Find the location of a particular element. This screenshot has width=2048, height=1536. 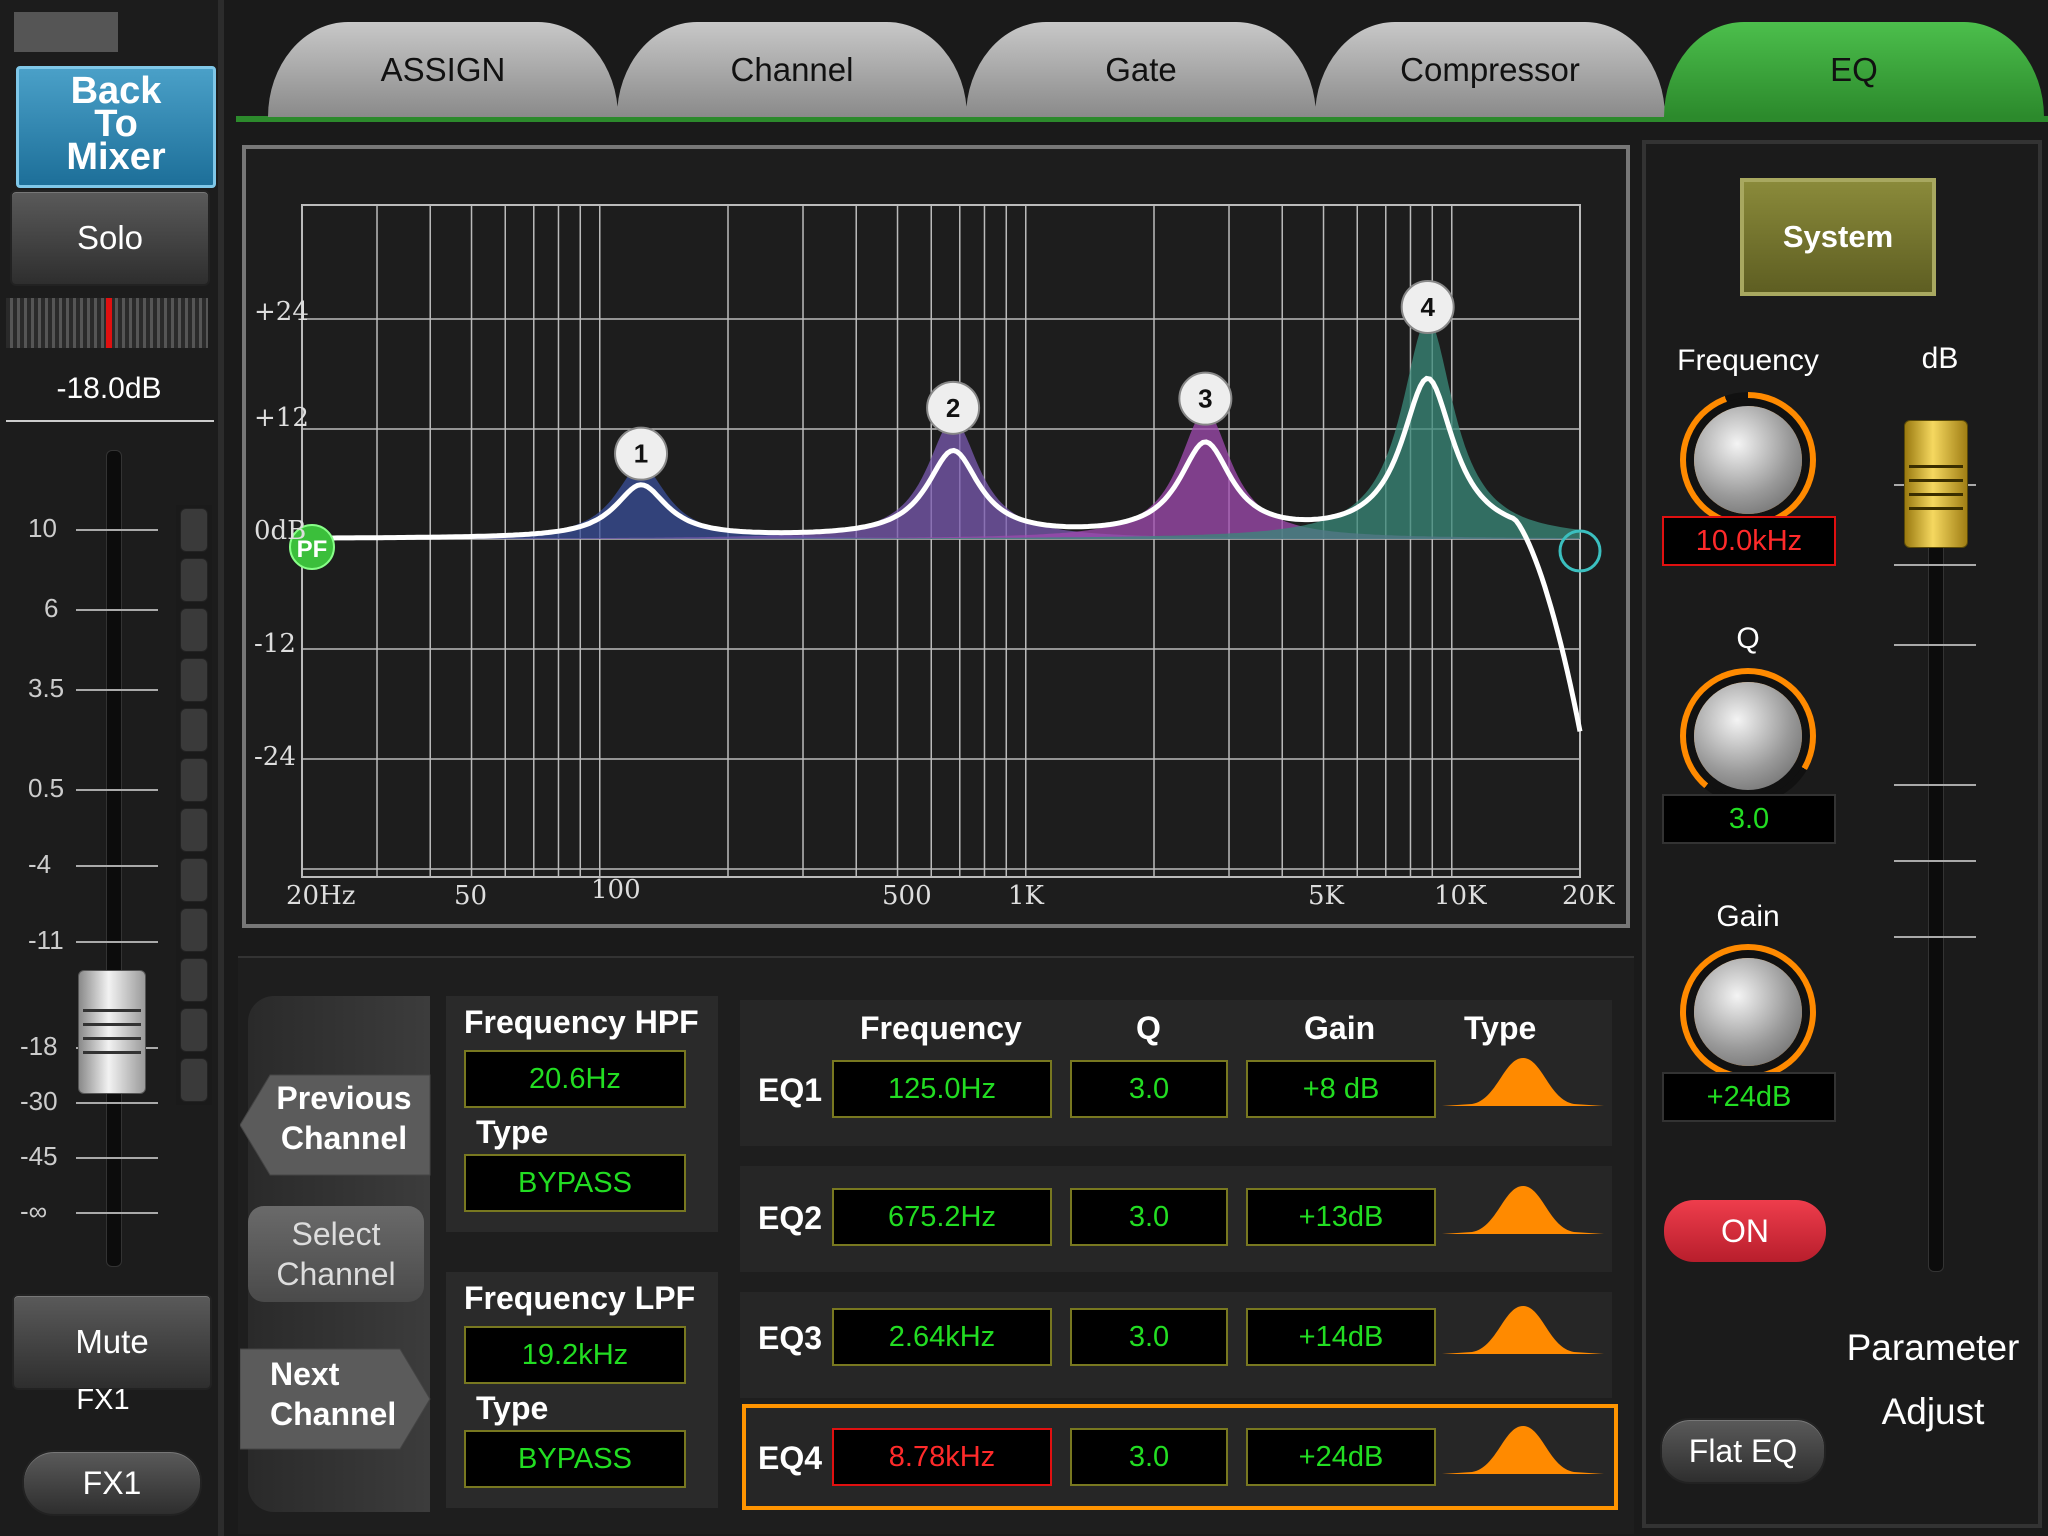

q-knob is located at coordinates (1748, 736).